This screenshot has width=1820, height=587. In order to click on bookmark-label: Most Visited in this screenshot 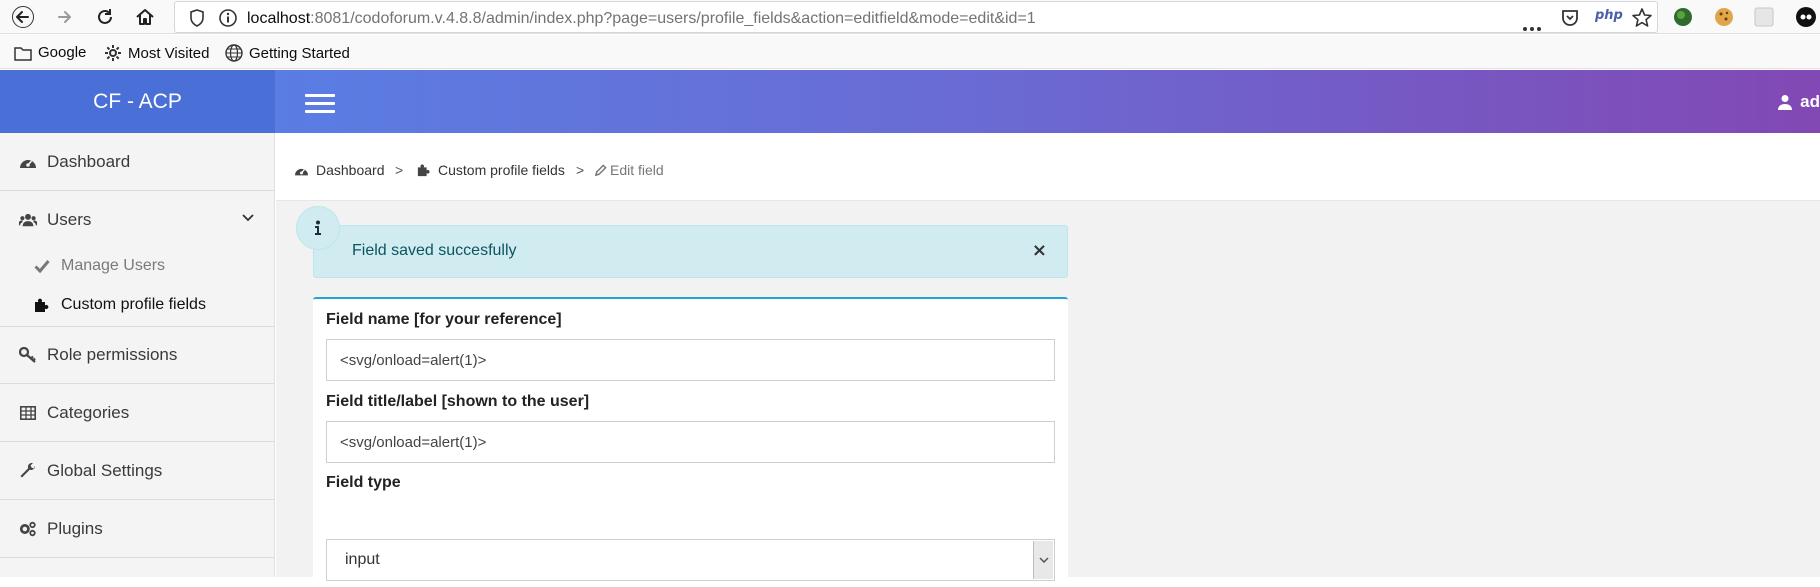, I will do `click(169, 53)`.